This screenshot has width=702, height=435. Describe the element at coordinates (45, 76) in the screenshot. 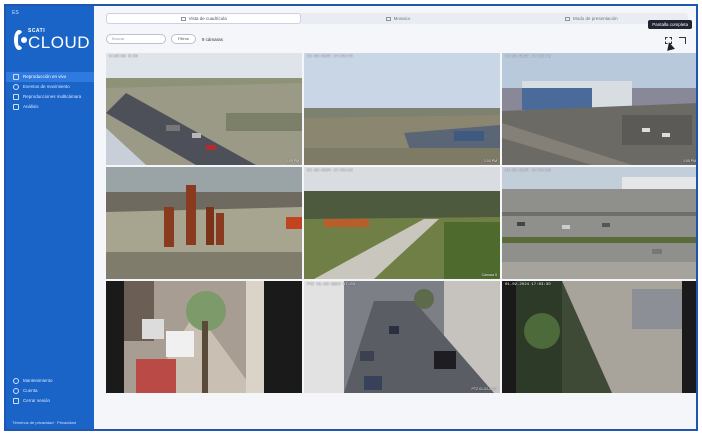

I see `sidebar-item-label: Reproducción en vivo` at that location.